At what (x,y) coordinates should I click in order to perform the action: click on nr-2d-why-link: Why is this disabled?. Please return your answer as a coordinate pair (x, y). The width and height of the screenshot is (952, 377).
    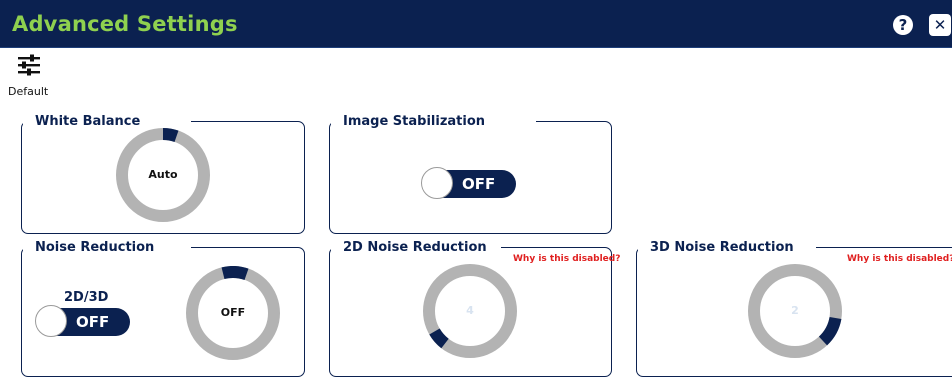
    Looking at the image, I should click on (566, 259).